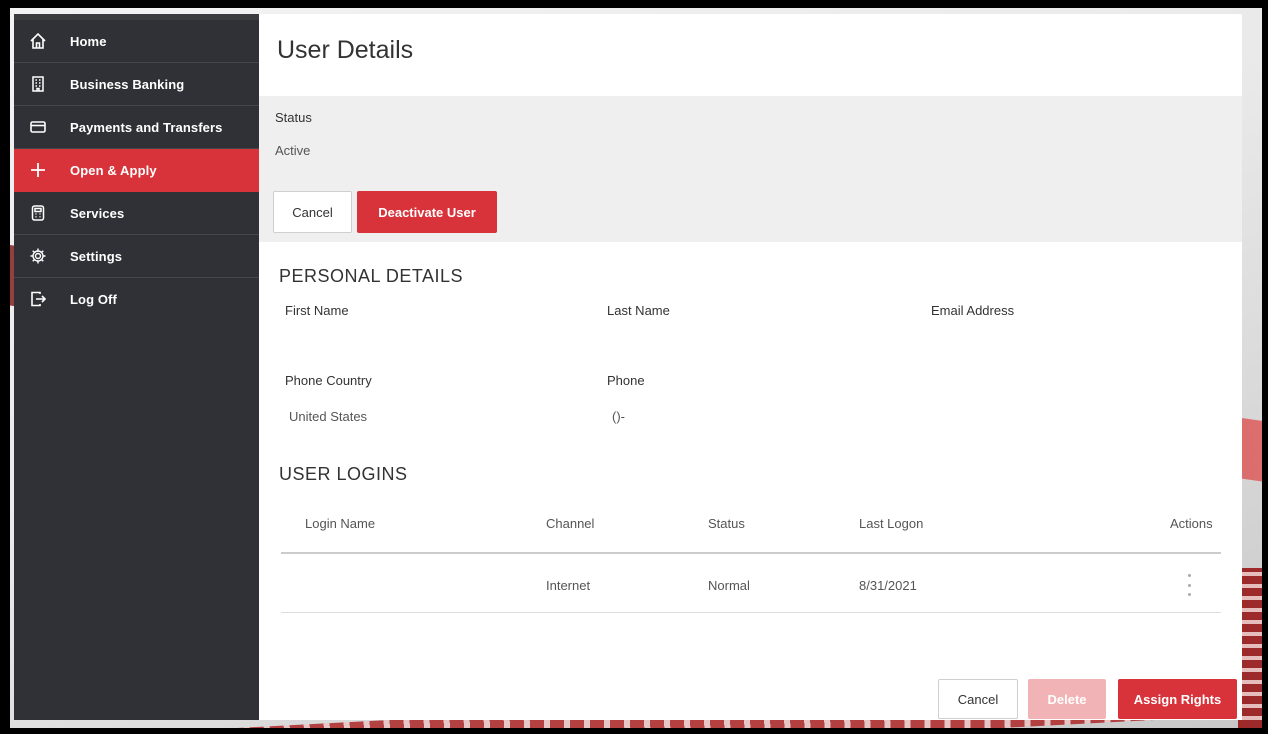 The height and width of the screenshot is (734, 1268). What do you see at coordinates (328, 416) in the screenshot?
I see `phone-country-value: United States` at bounding box center [328, 416].